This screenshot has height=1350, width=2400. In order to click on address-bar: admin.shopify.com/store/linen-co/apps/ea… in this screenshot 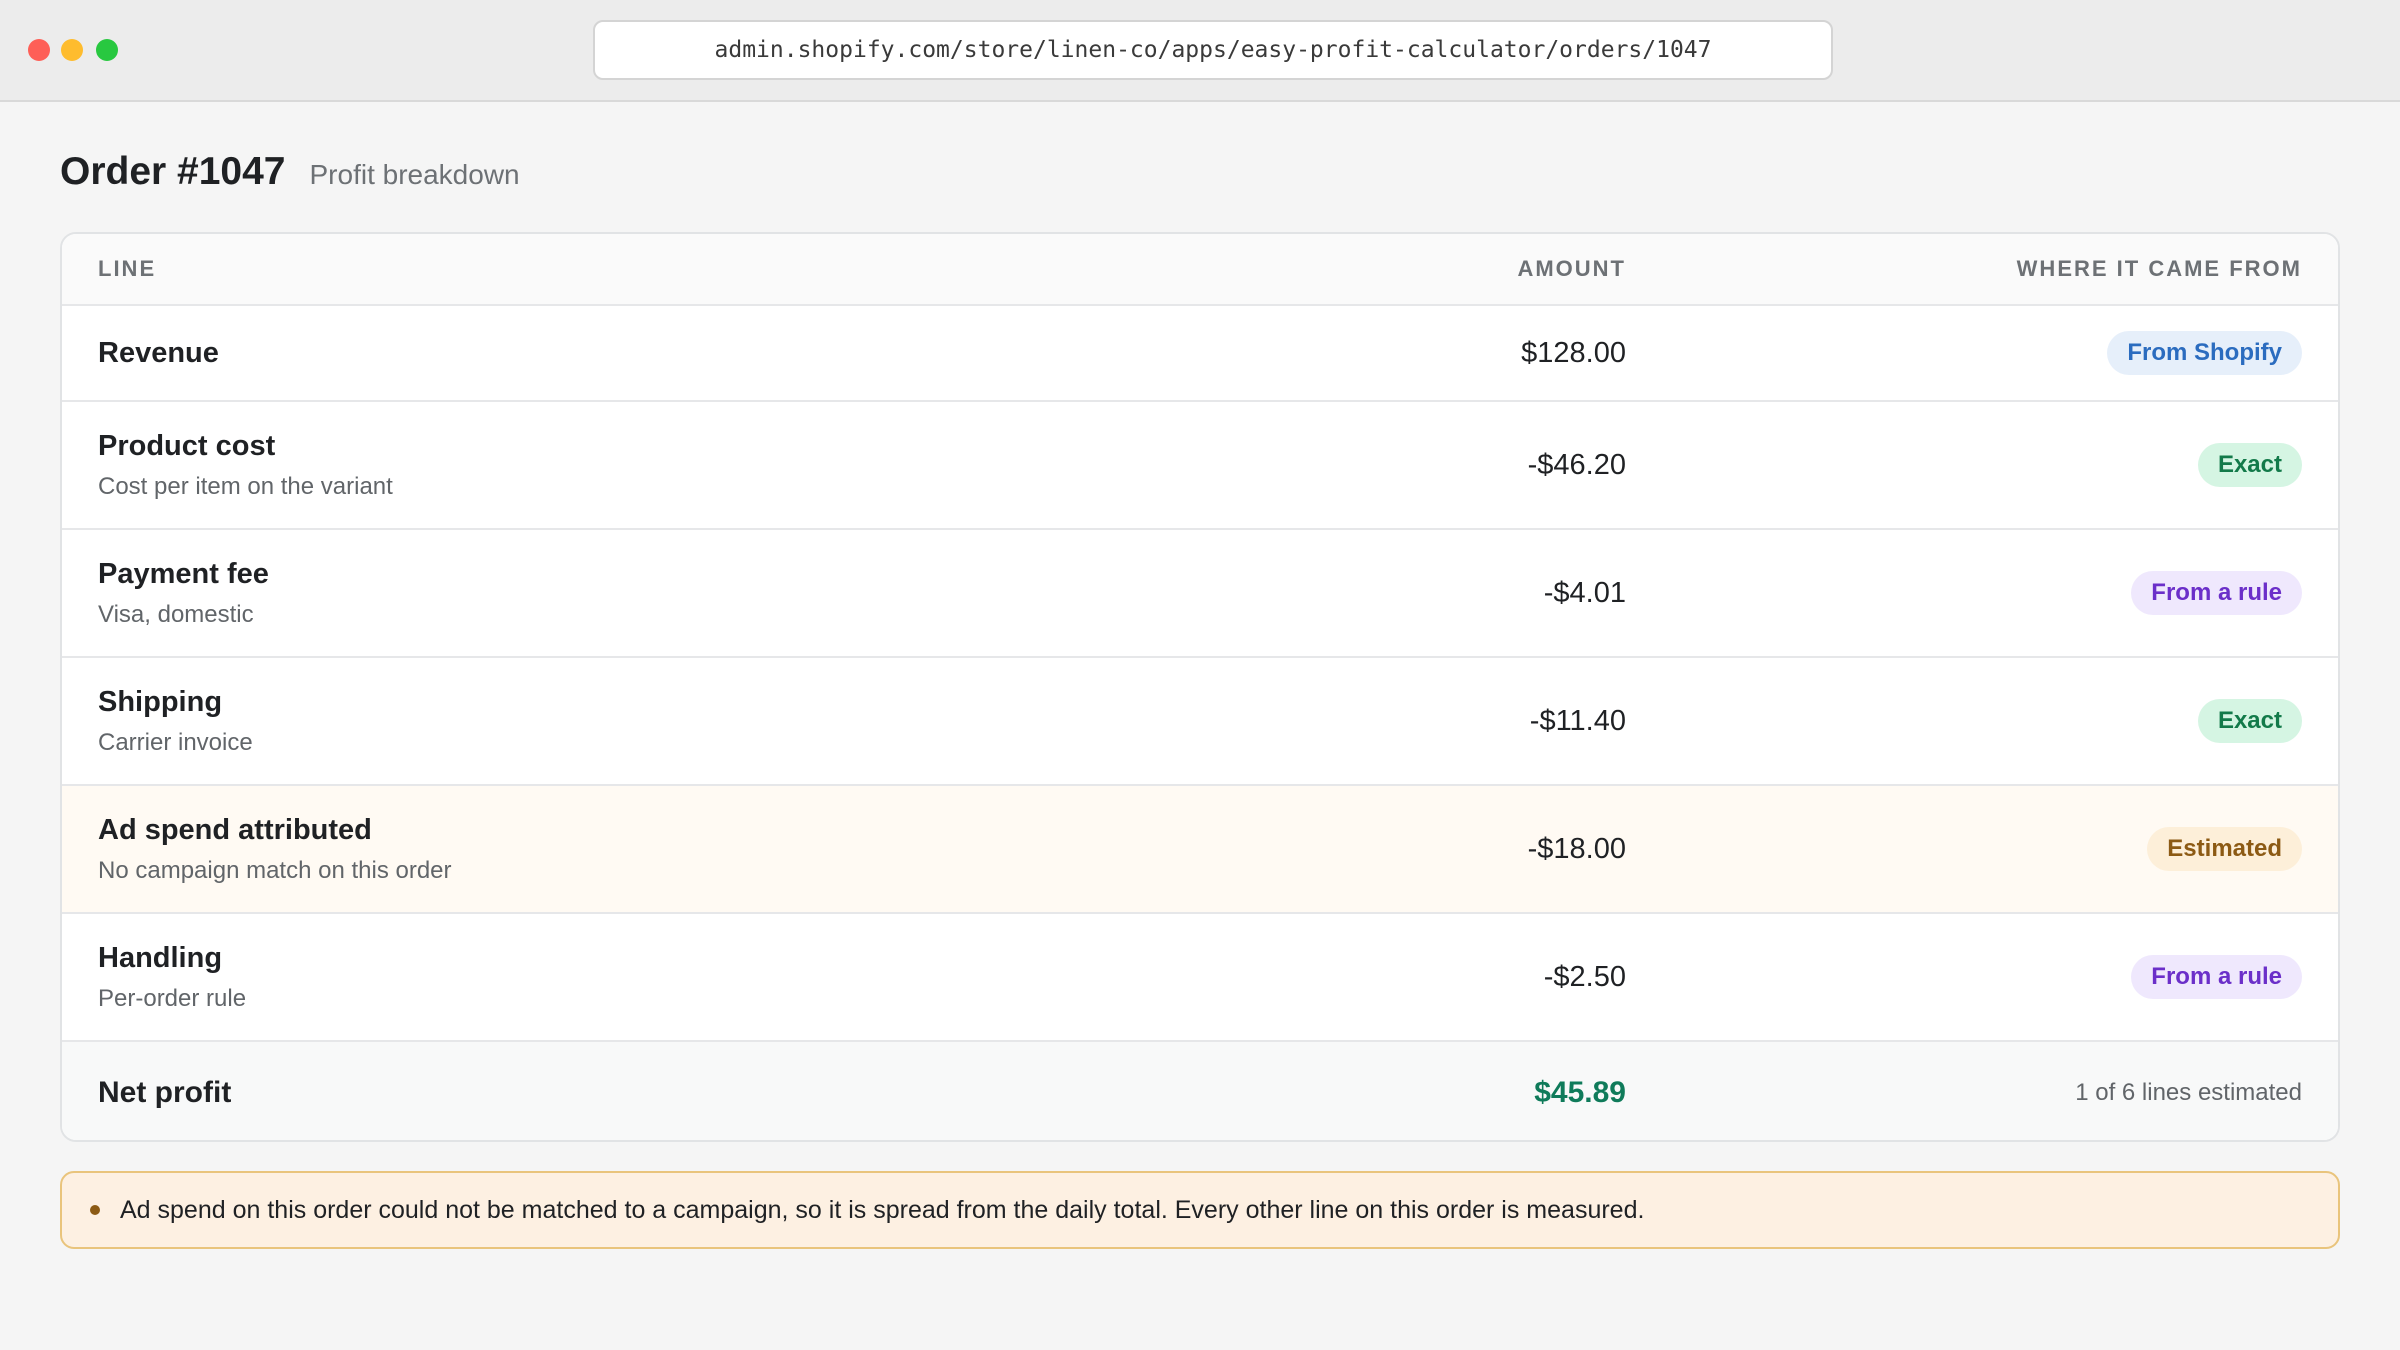, I will do `click(1213, 50)`.